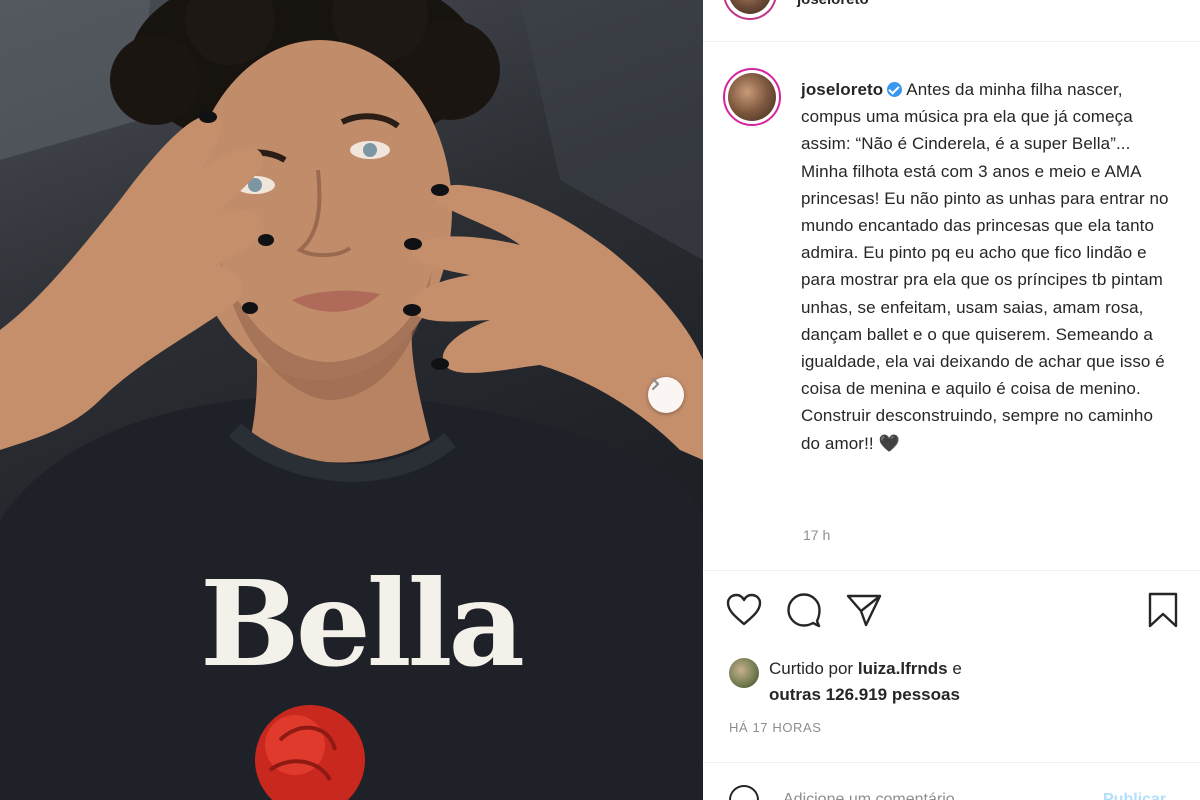 This screenshot has width=1200, height=800. I want to click on bookmark-icon, so click(1163, 610).